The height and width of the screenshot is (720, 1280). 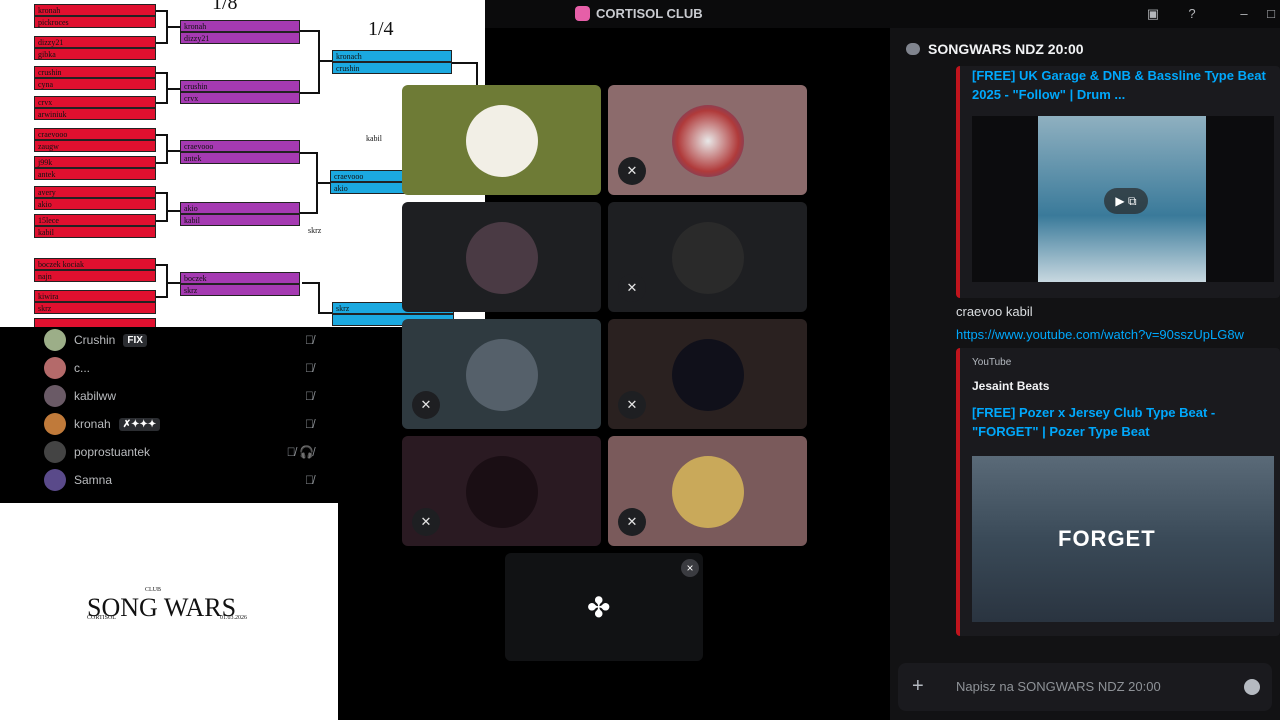 What do you see at coordinates (582, 13) in the screenshot?
I see `server-logo-icon` at bounding box center [582, 13].